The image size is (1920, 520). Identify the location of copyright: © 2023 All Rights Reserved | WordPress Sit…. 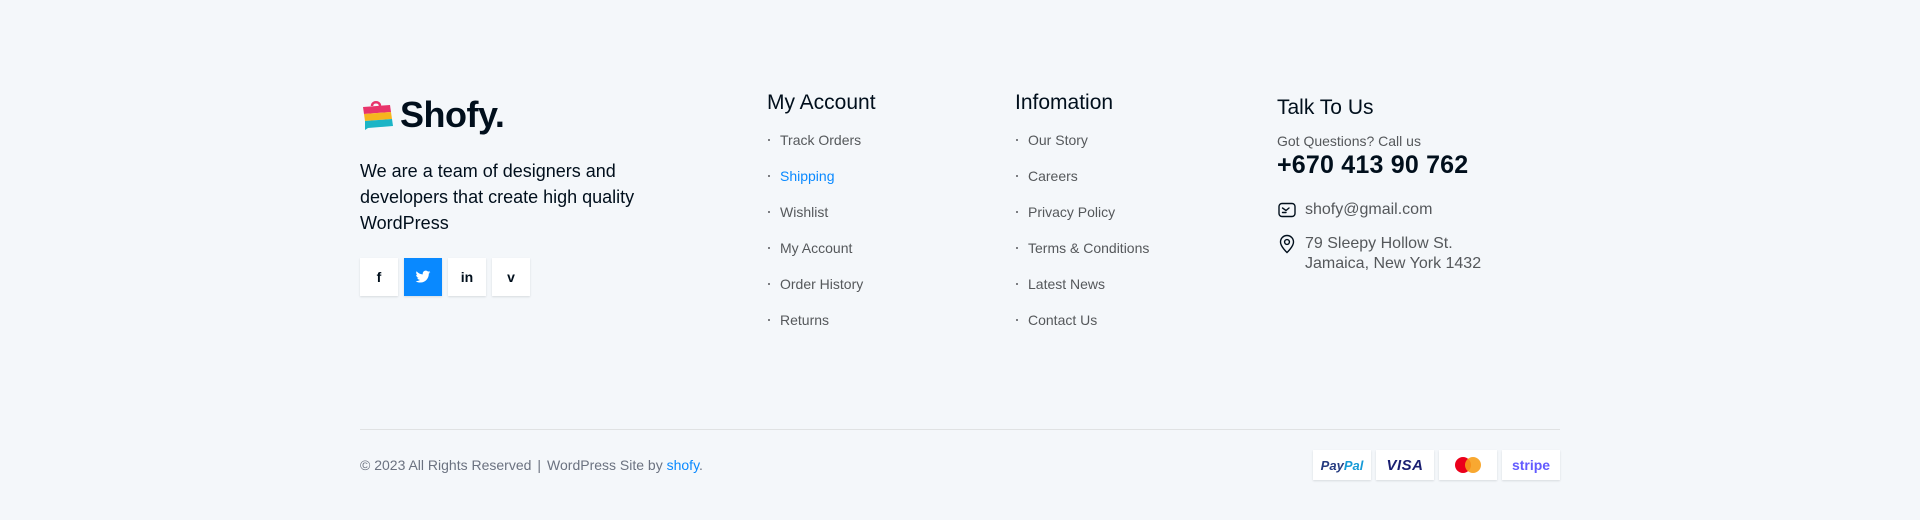
(531, 465).